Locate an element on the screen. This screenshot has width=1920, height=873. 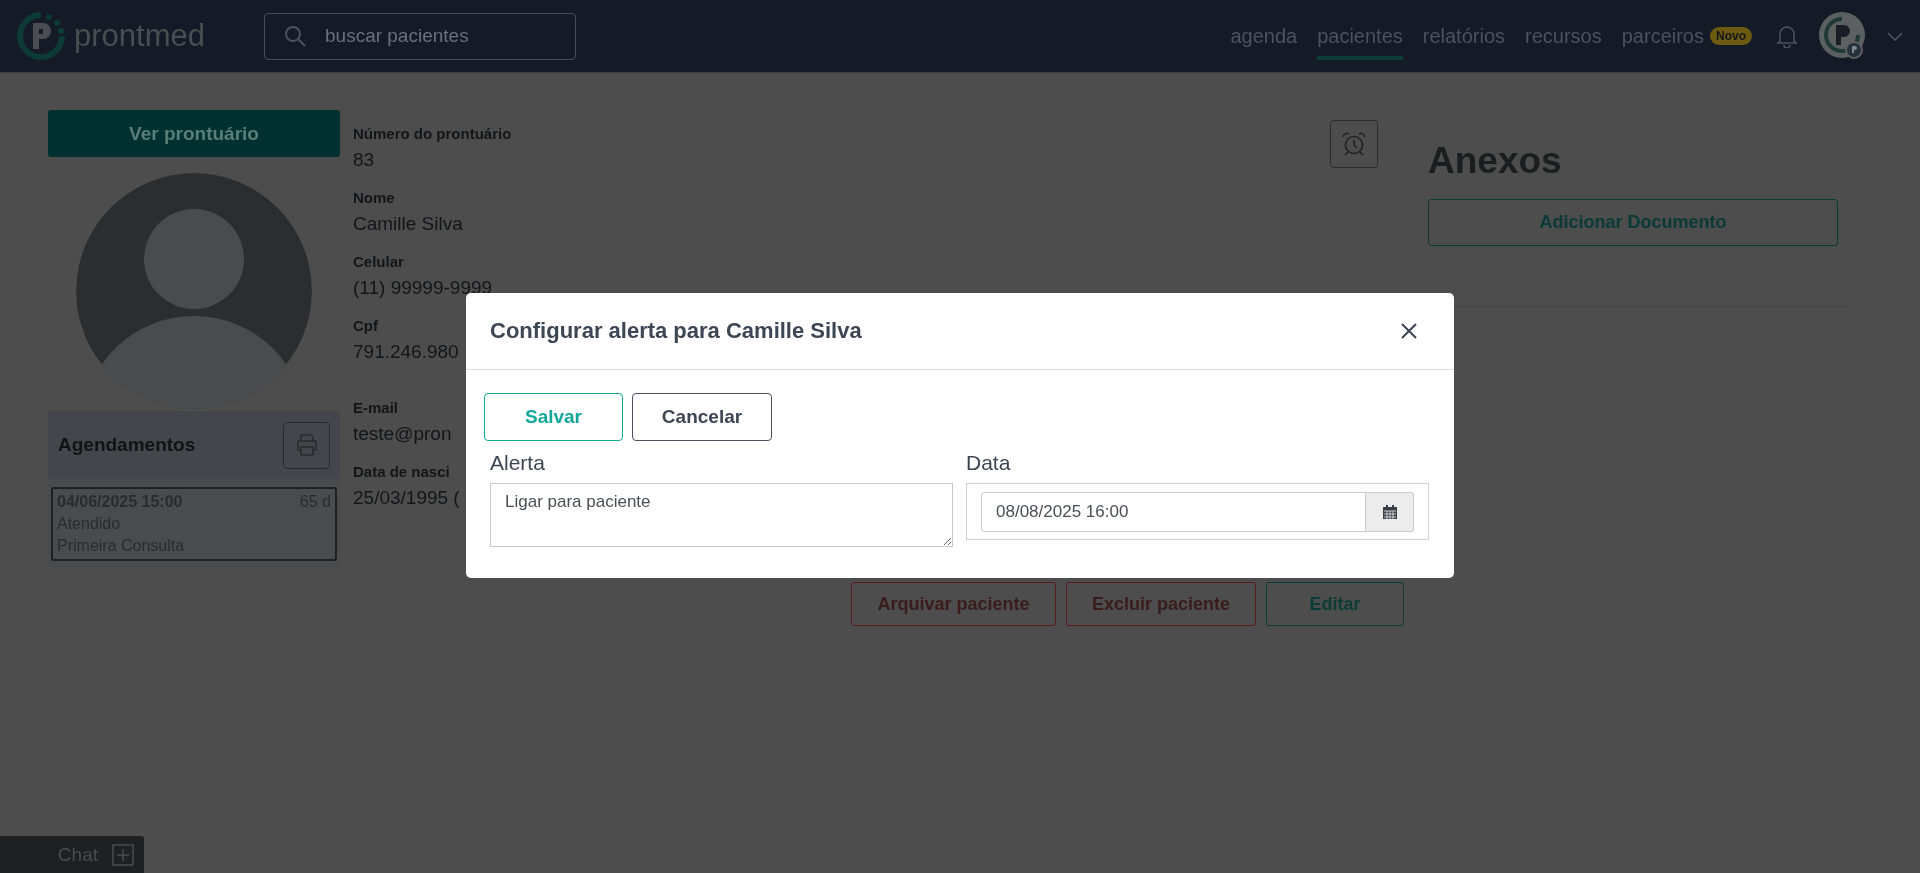
alarm-button is located at coordinates (1354, 144).